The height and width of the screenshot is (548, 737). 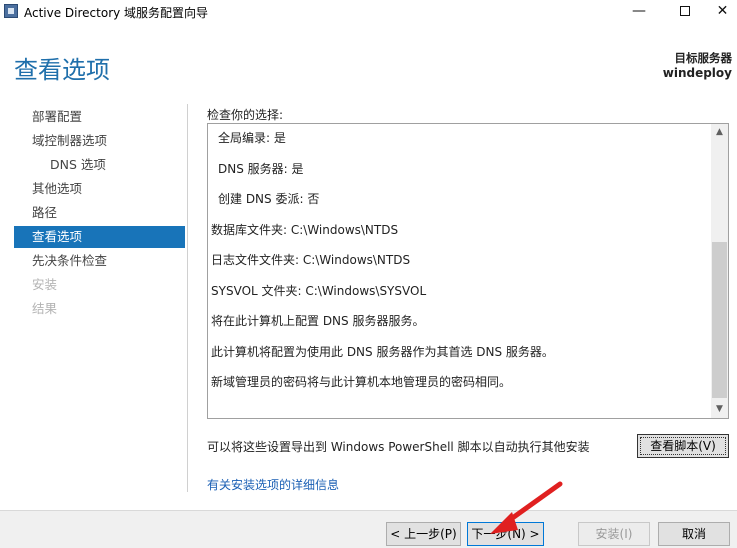 What do you see at coordinates (319, 291) in the screenshot?
I see `review-line-sysvol-folder: SYSVOL 文件夹: C:\Windows\SYSVOL` at bounding box center [319, 291].